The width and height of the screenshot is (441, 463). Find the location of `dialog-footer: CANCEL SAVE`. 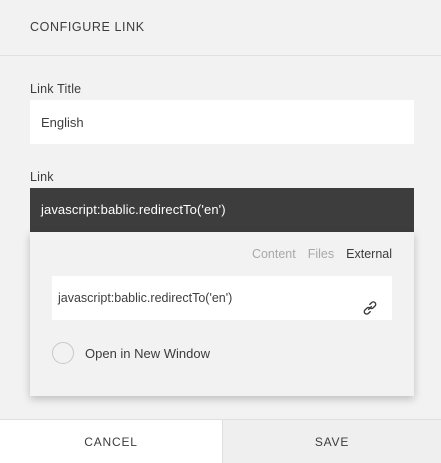

dialog-footer: CANCEL SAVE is located at coordinates (220, 441).